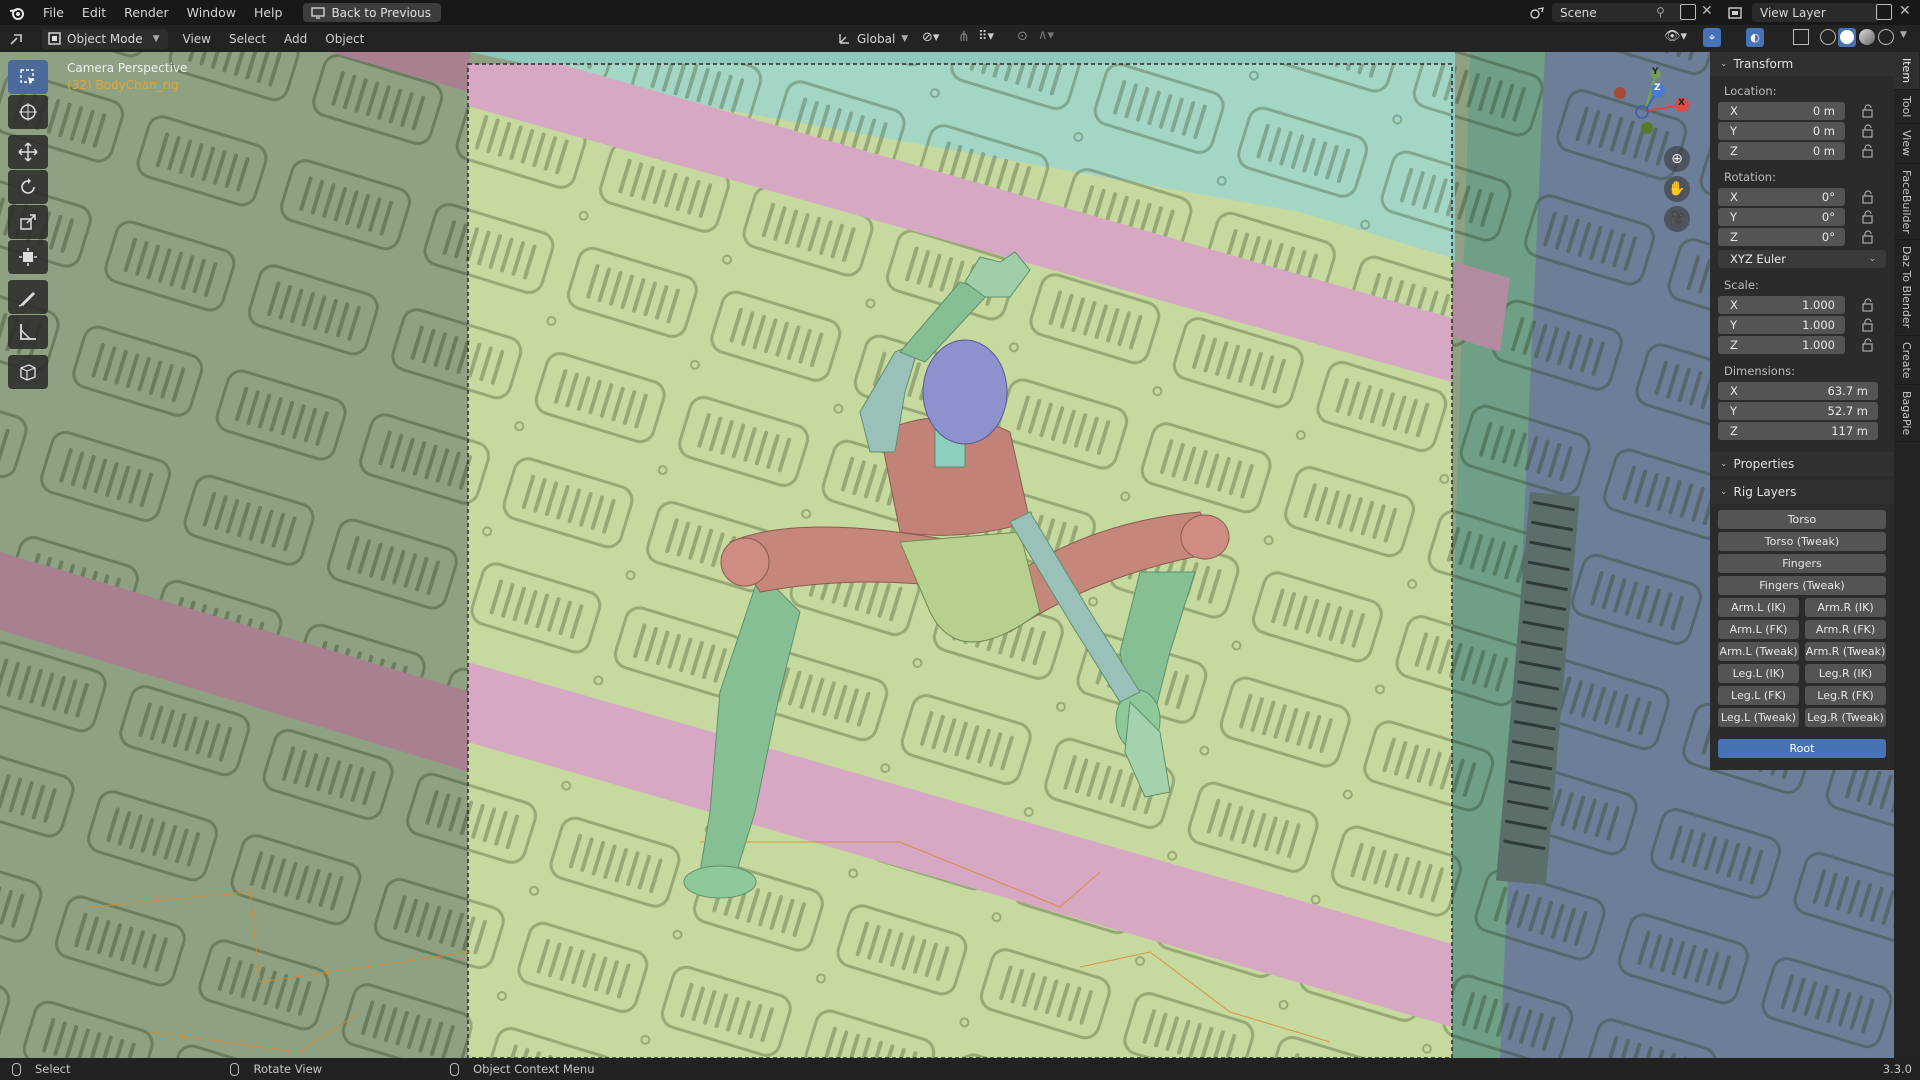 Image resolution: width=1920 pixels, height=1080 pixels. What do you see at coordinates (1758, 629) in the screenshot?
I see `rig-layer-arm-l-fk-button: Arm.L (FK)` at bounding box center [1758, 629].